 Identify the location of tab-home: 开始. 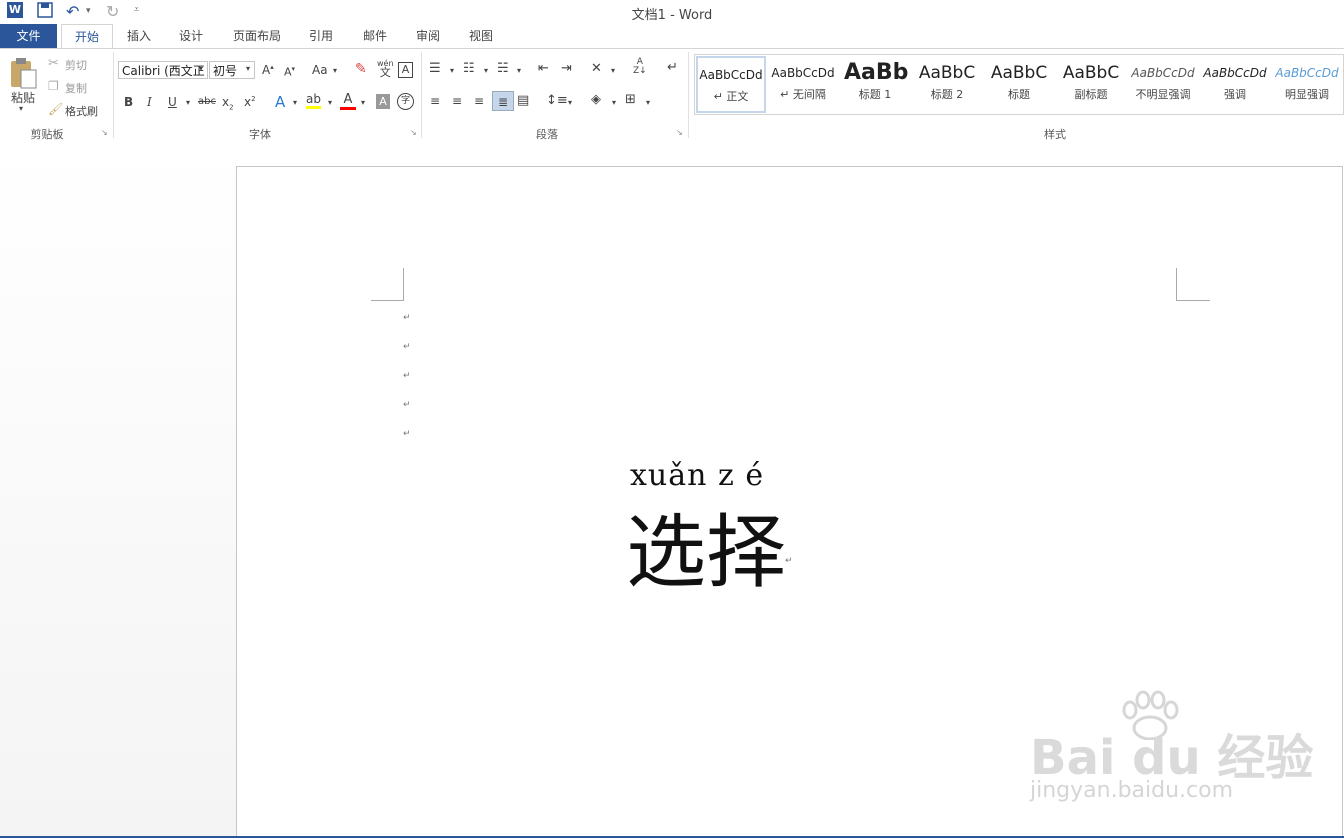
(87, 36).